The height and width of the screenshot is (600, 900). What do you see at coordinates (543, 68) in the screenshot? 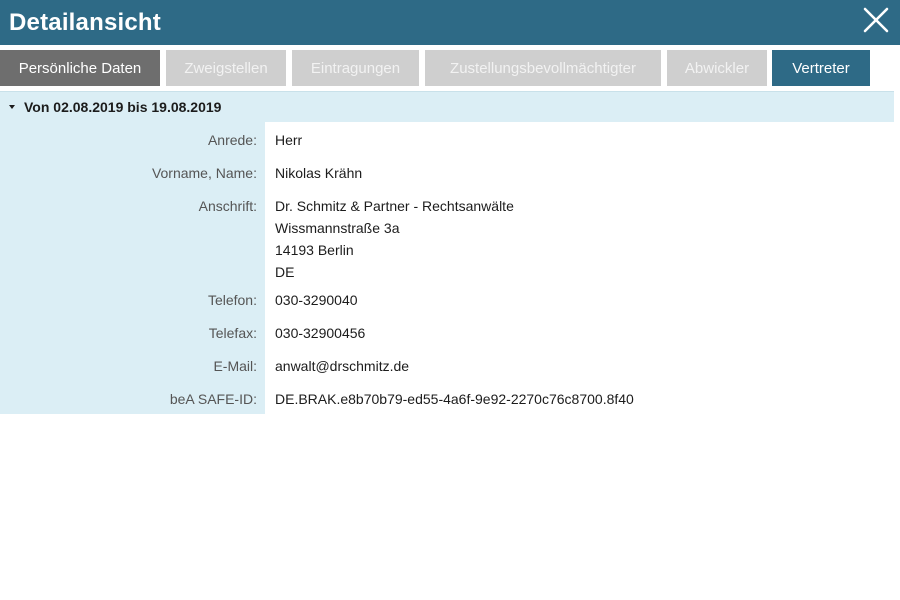
I see `tab-zustellungsbevollmaechtigter: Zustellungsbevollmächtigter` at bounding box center [543, 68].